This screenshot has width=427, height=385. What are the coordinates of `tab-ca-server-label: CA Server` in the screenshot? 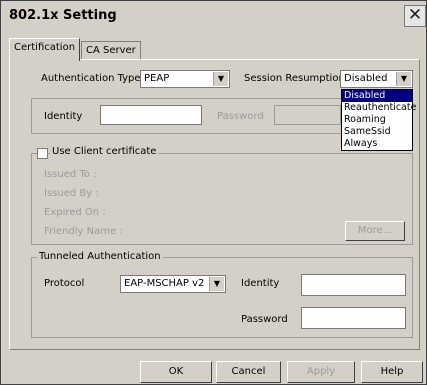 It's located at (111, 50).